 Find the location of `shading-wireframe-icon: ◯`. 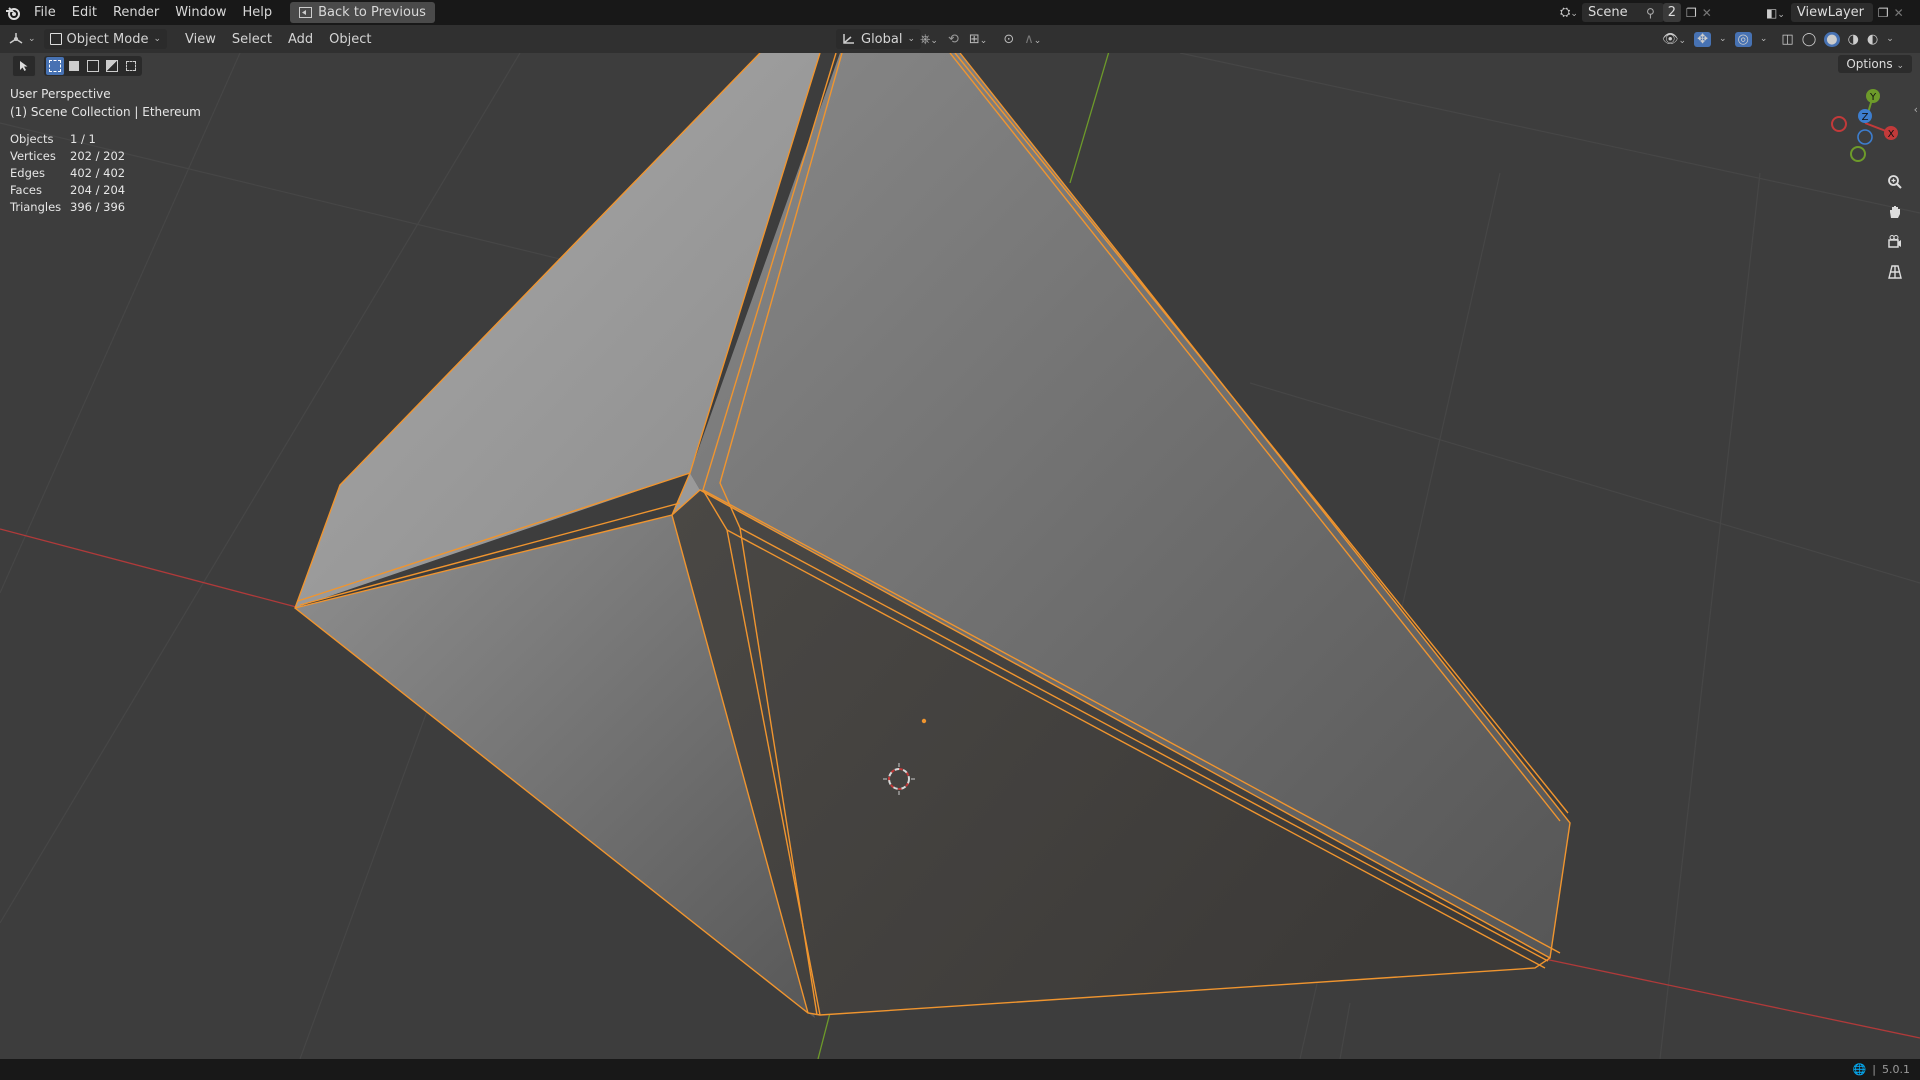

shading-wireframe-icon: ◯ is located at coordinates (1809, 39).